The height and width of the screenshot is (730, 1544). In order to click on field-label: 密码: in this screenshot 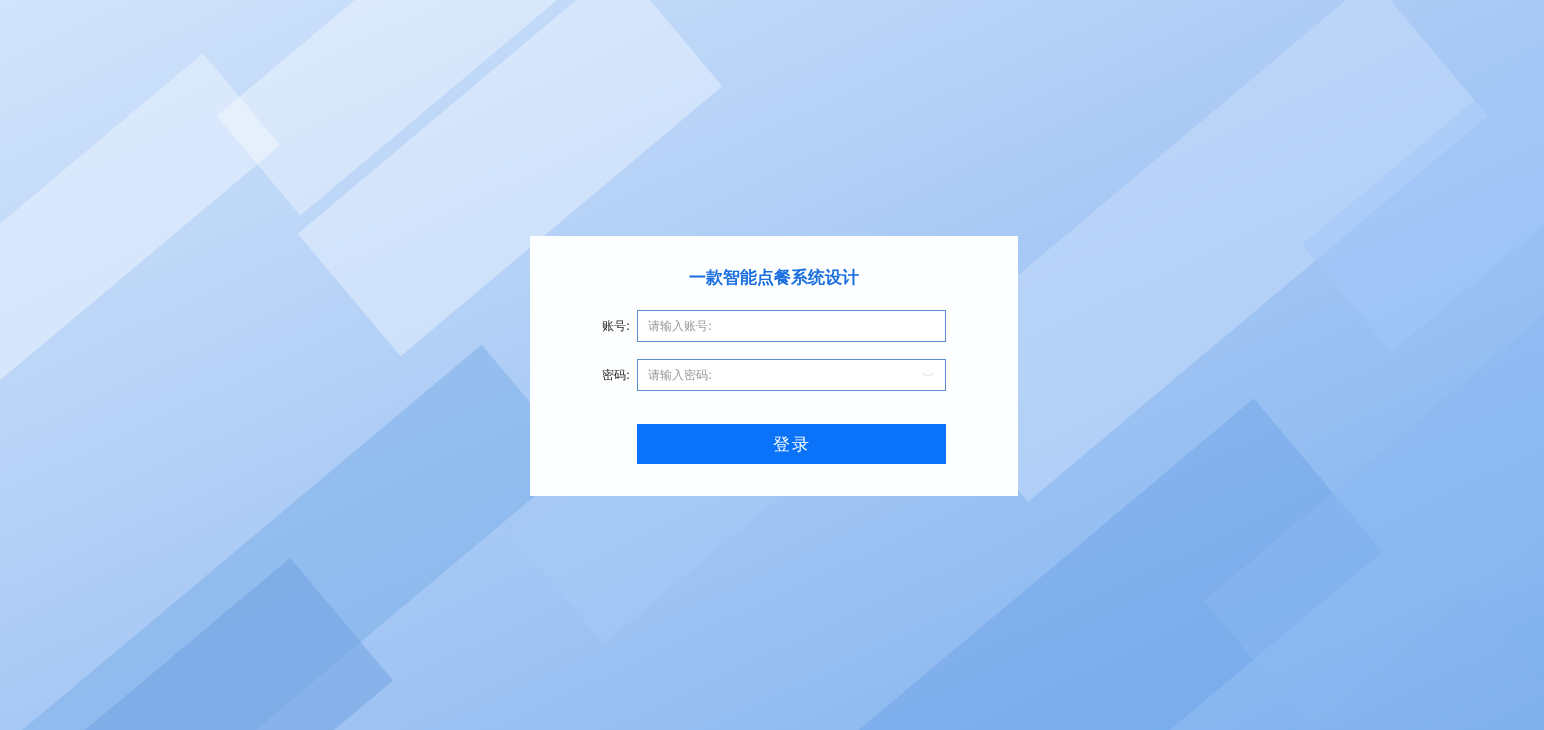, I will do `click(615, 375)`.